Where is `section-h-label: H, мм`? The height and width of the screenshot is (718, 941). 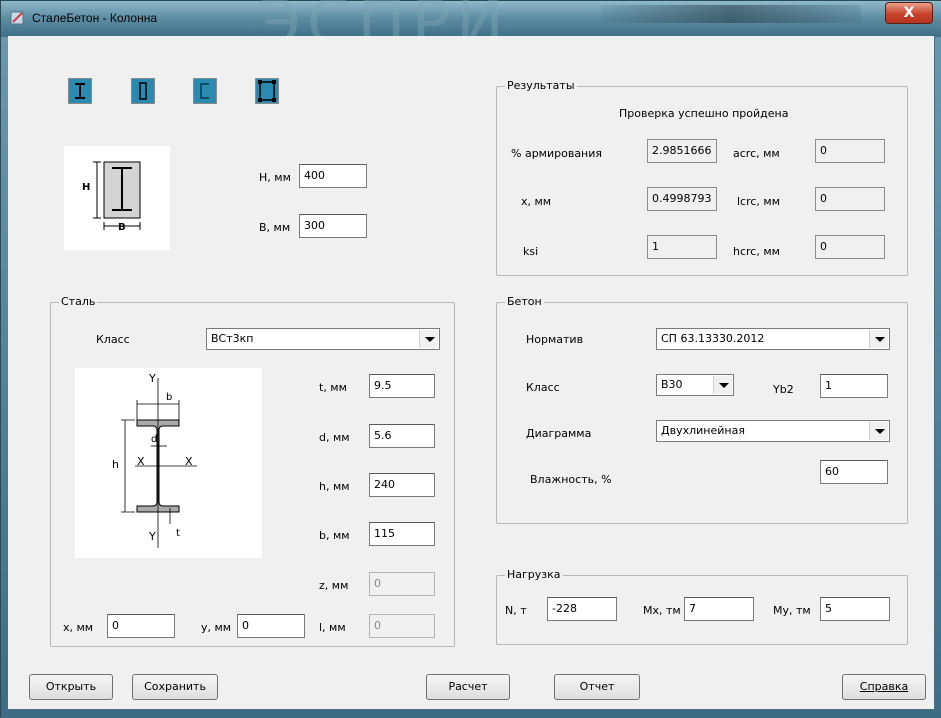 section-h-label: H, мм is located at coordinates (275, 177).